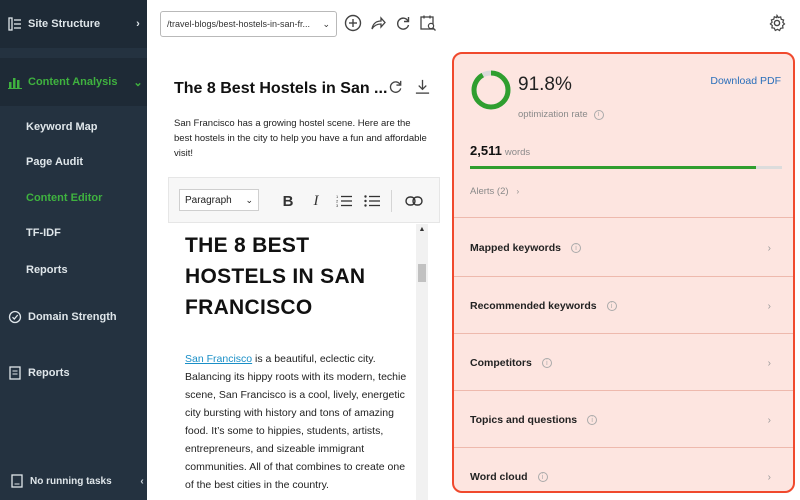 The image size is (800, 500). I want to click on recommended-keywords-row: Recommended keywords i ›, so click(623, 306).